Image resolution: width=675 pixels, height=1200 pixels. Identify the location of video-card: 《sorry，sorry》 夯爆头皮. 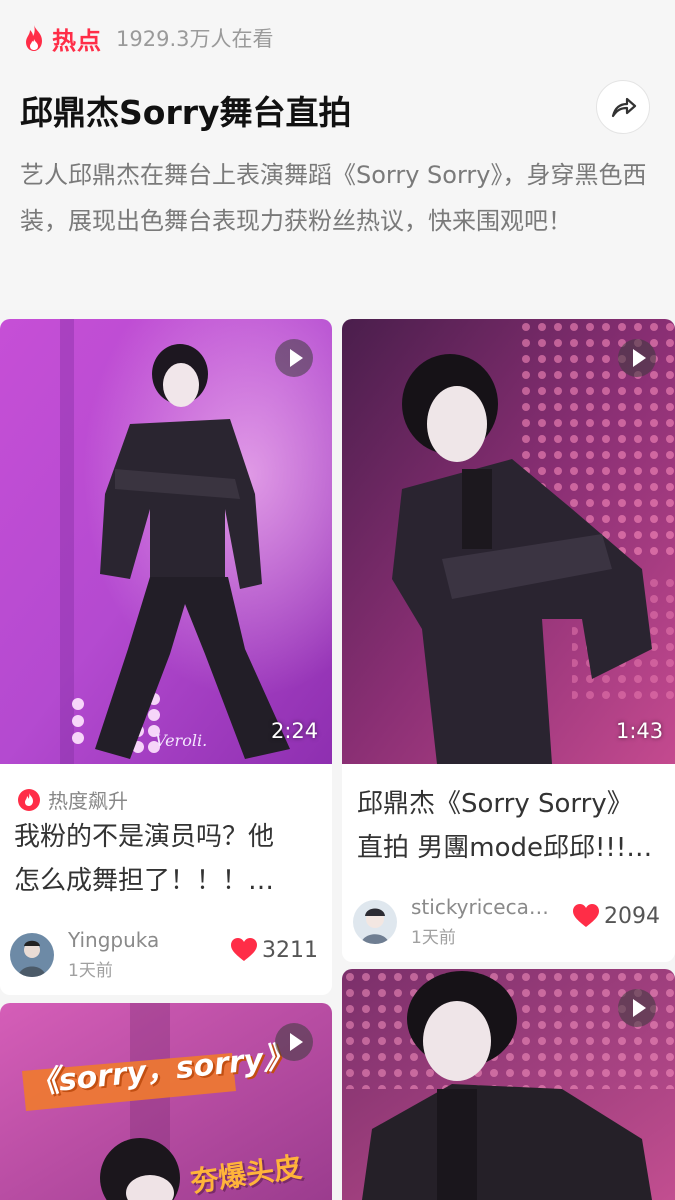
(166, 1101).